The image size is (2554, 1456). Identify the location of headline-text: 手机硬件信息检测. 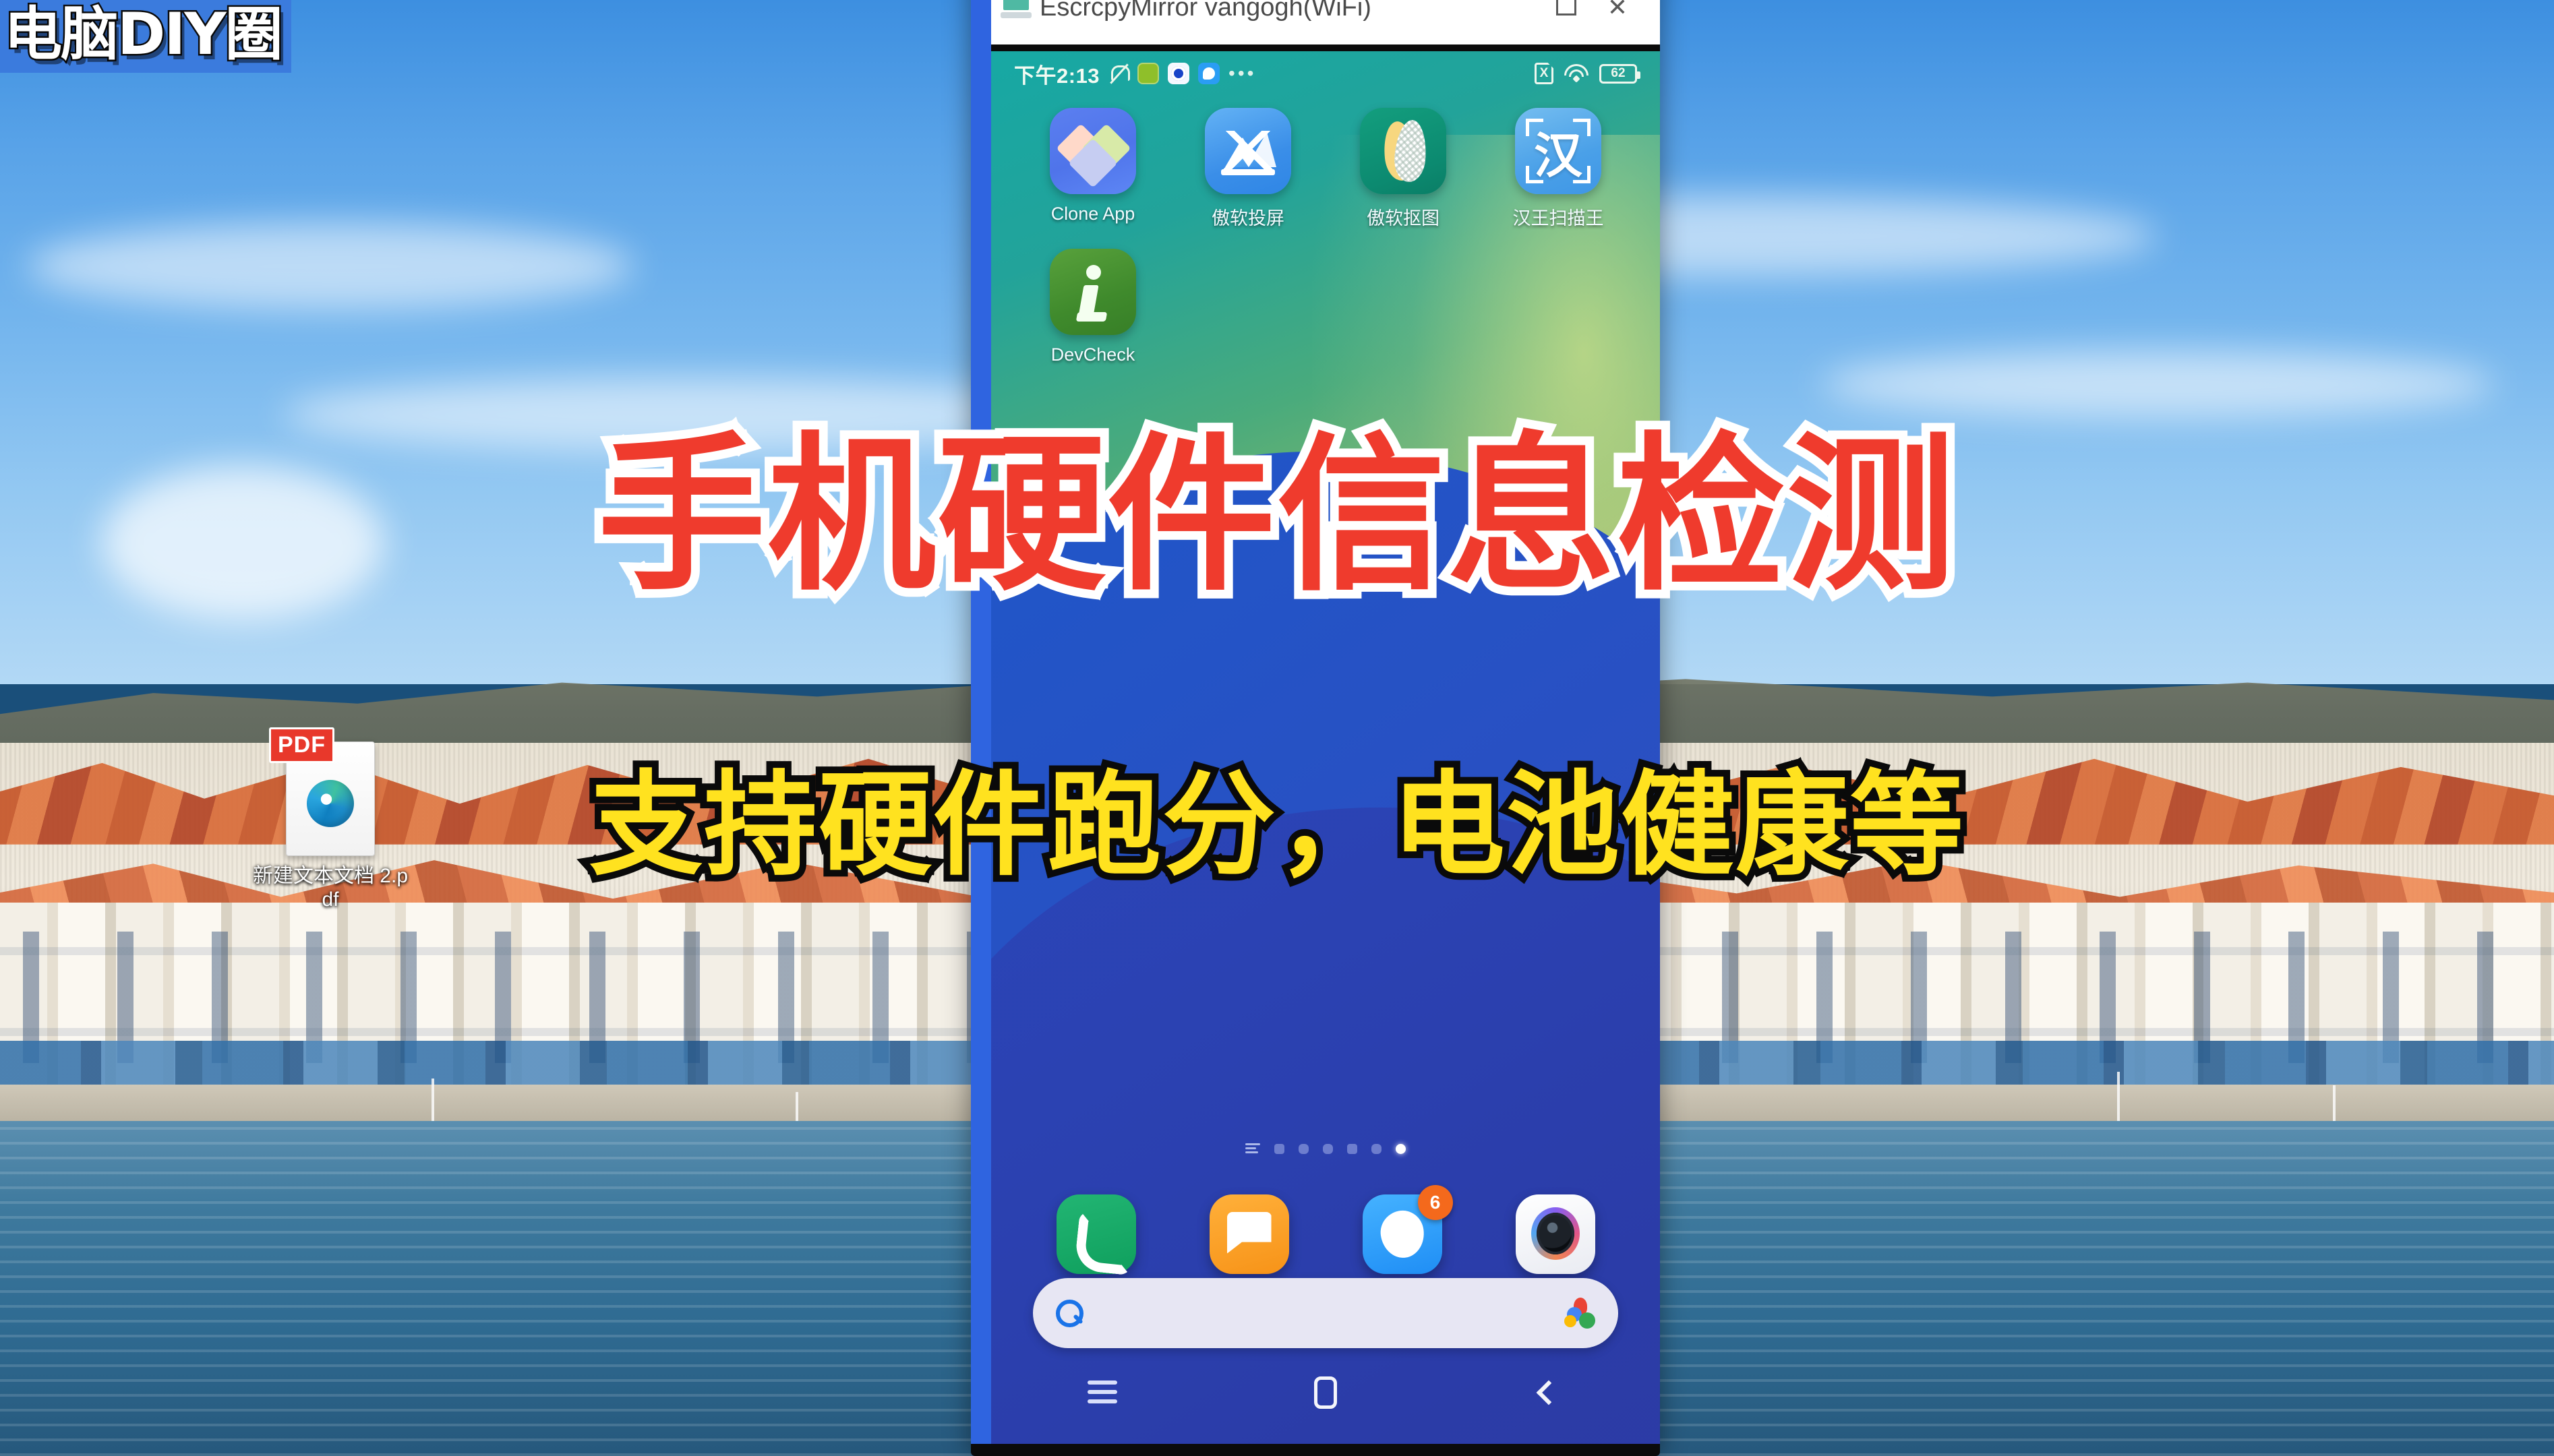
(1276, 515).